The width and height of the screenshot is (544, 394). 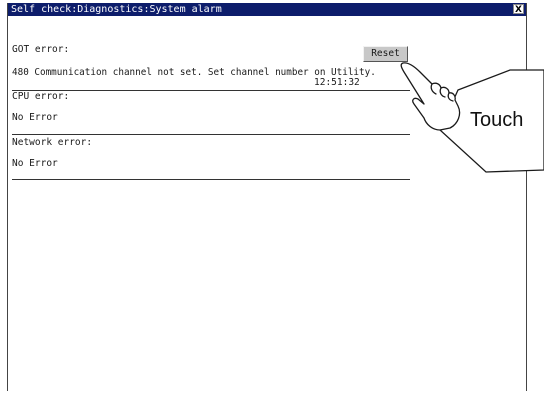 What do you see at coordinates (385, 54) in the screenshot?
I see `reset-button: Reset` at bounding box center [385, 54].